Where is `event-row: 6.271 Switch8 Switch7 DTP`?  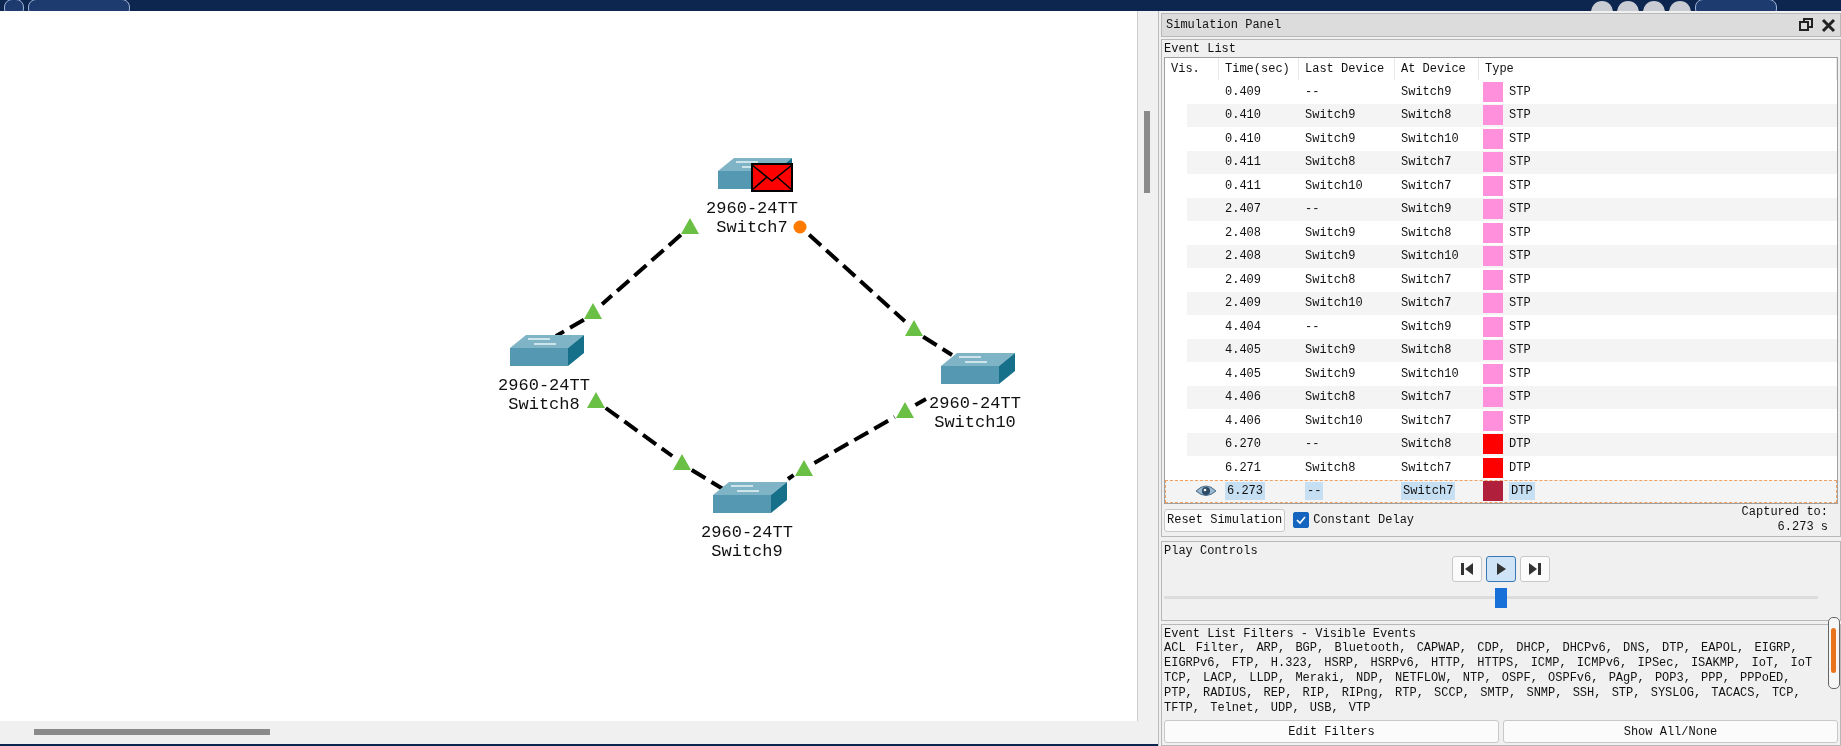
event-row: 6.271 Switch8 Switch7 DTP is located at coordinates (1501, 468).